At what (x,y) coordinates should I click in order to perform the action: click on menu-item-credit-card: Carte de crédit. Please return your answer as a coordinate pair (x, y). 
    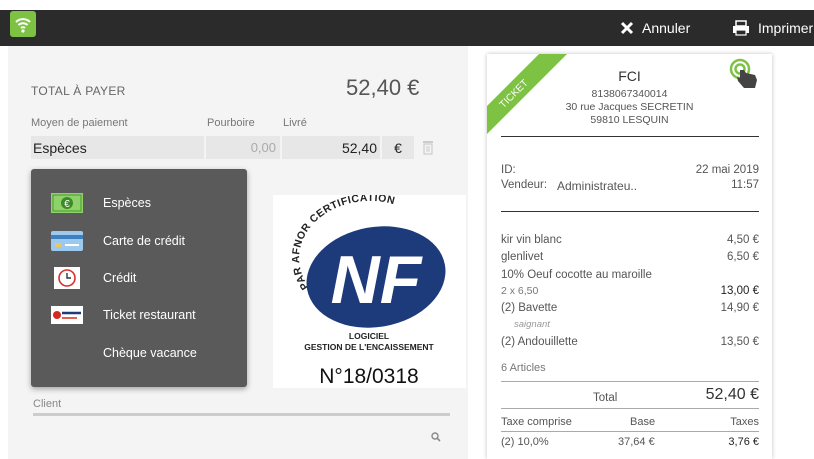
    Looking at the image, I should click on (139, 241).